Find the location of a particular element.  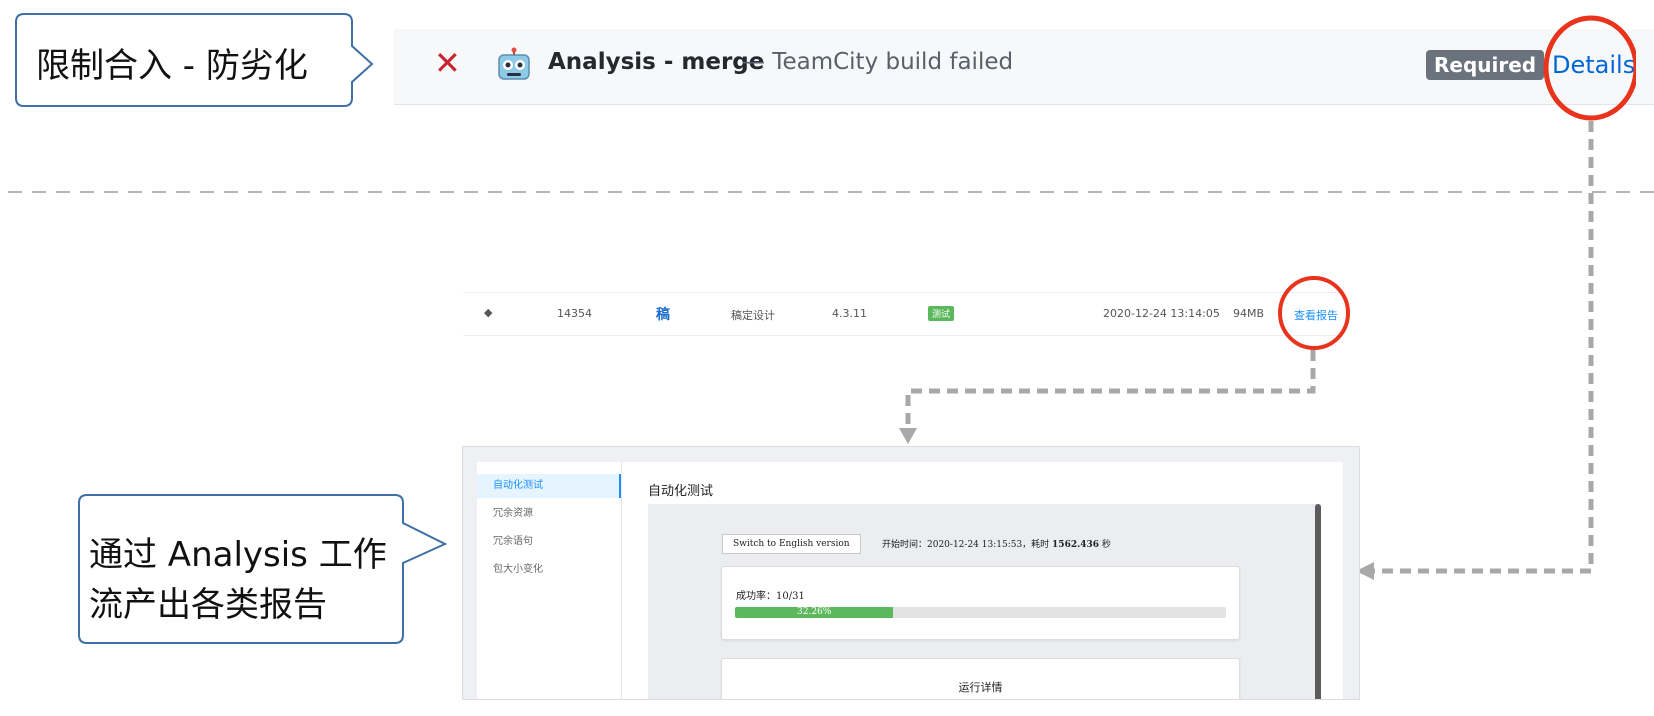

fail-x-icon: ✕ is located at coordinates (447, 63).